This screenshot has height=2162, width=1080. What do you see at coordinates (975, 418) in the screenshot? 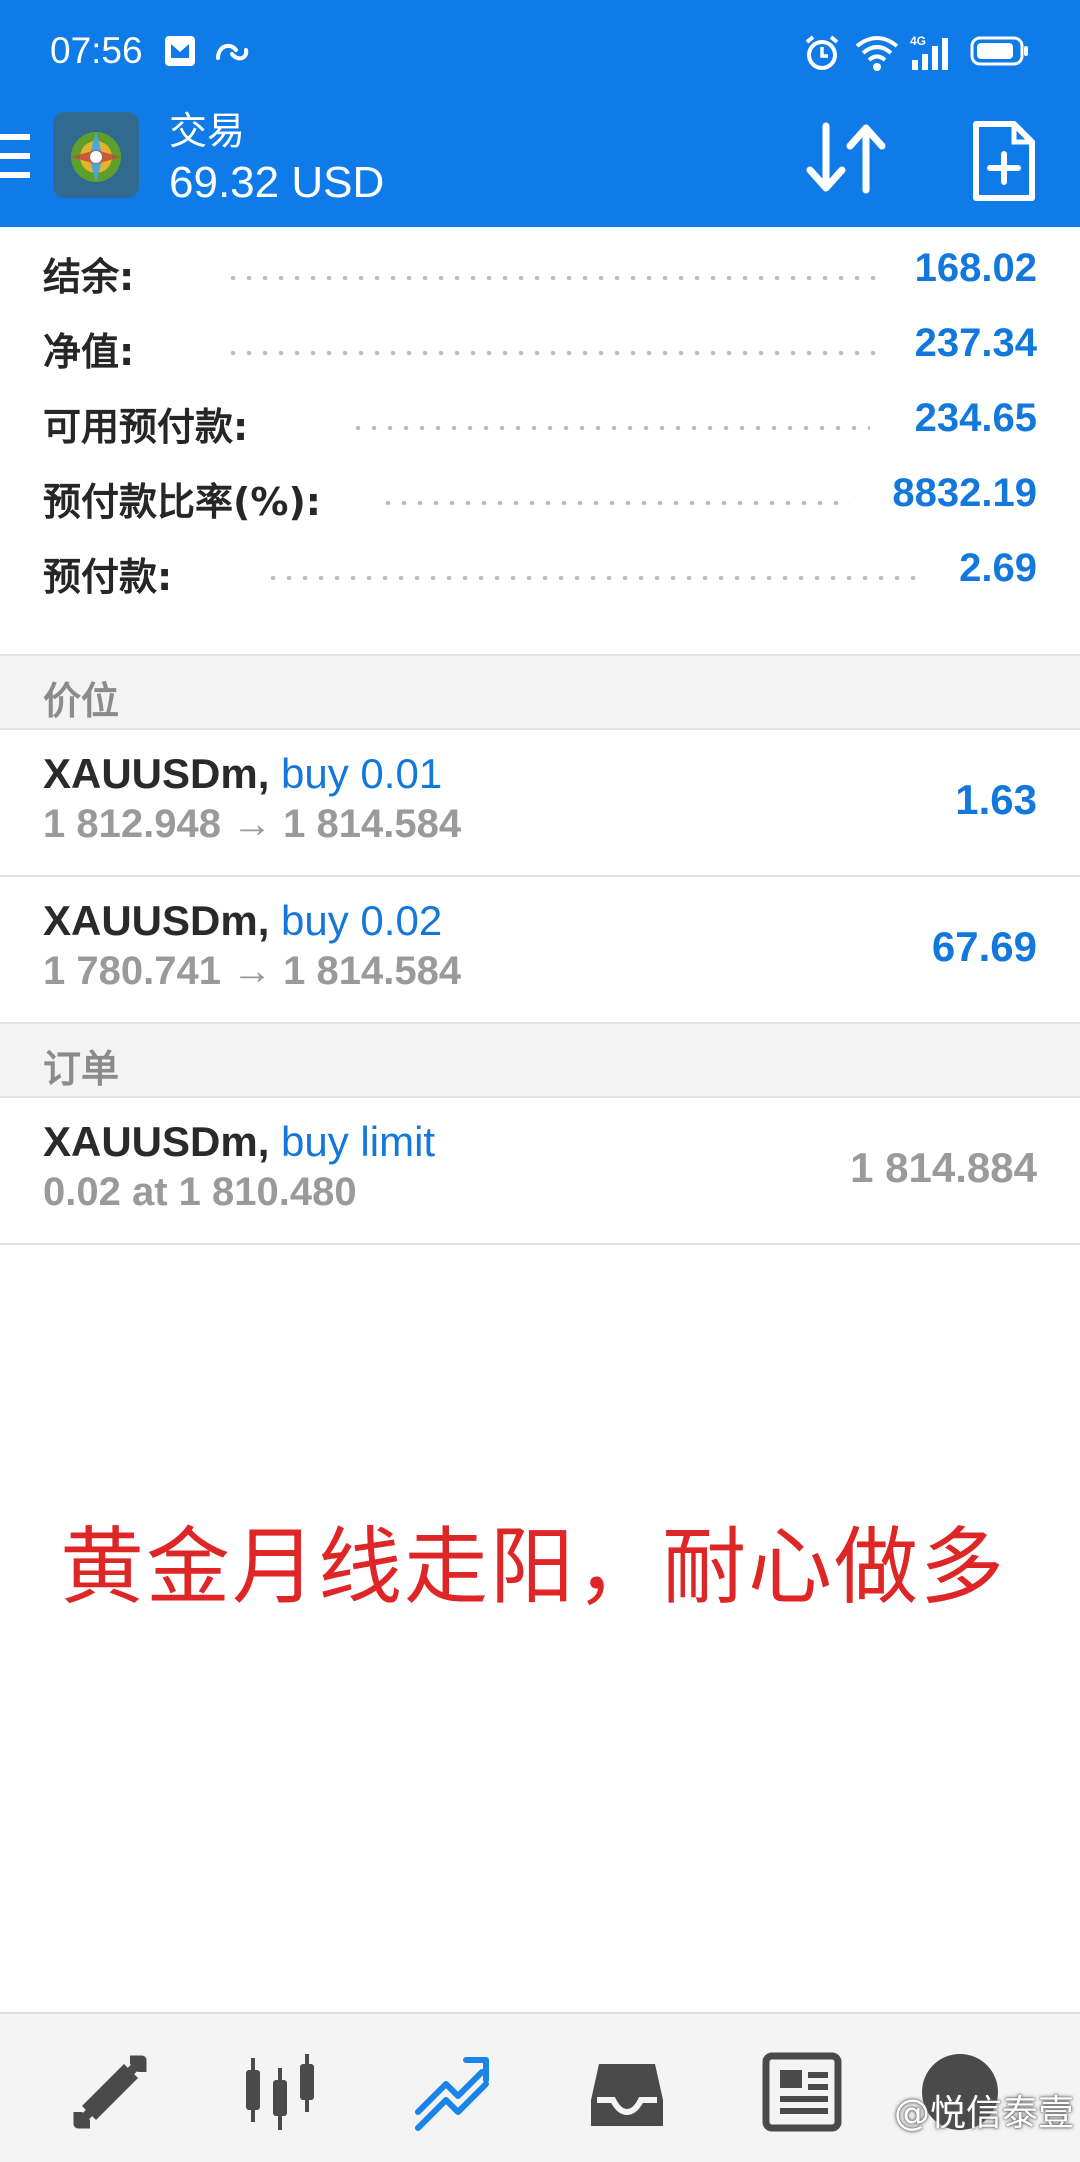
I see `summary-value: 234.65` at bounding box center [975, 418].